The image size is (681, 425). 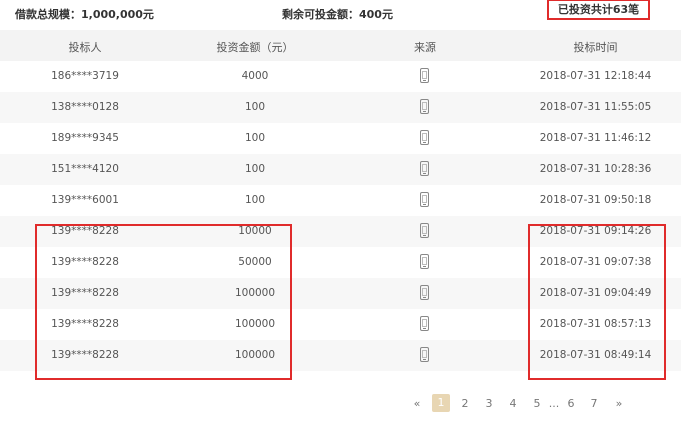 What do you see at coordinates (85, 138) in the screenshot?
I see `investor-cell: 189****9345` at bounding box center [85, 138].